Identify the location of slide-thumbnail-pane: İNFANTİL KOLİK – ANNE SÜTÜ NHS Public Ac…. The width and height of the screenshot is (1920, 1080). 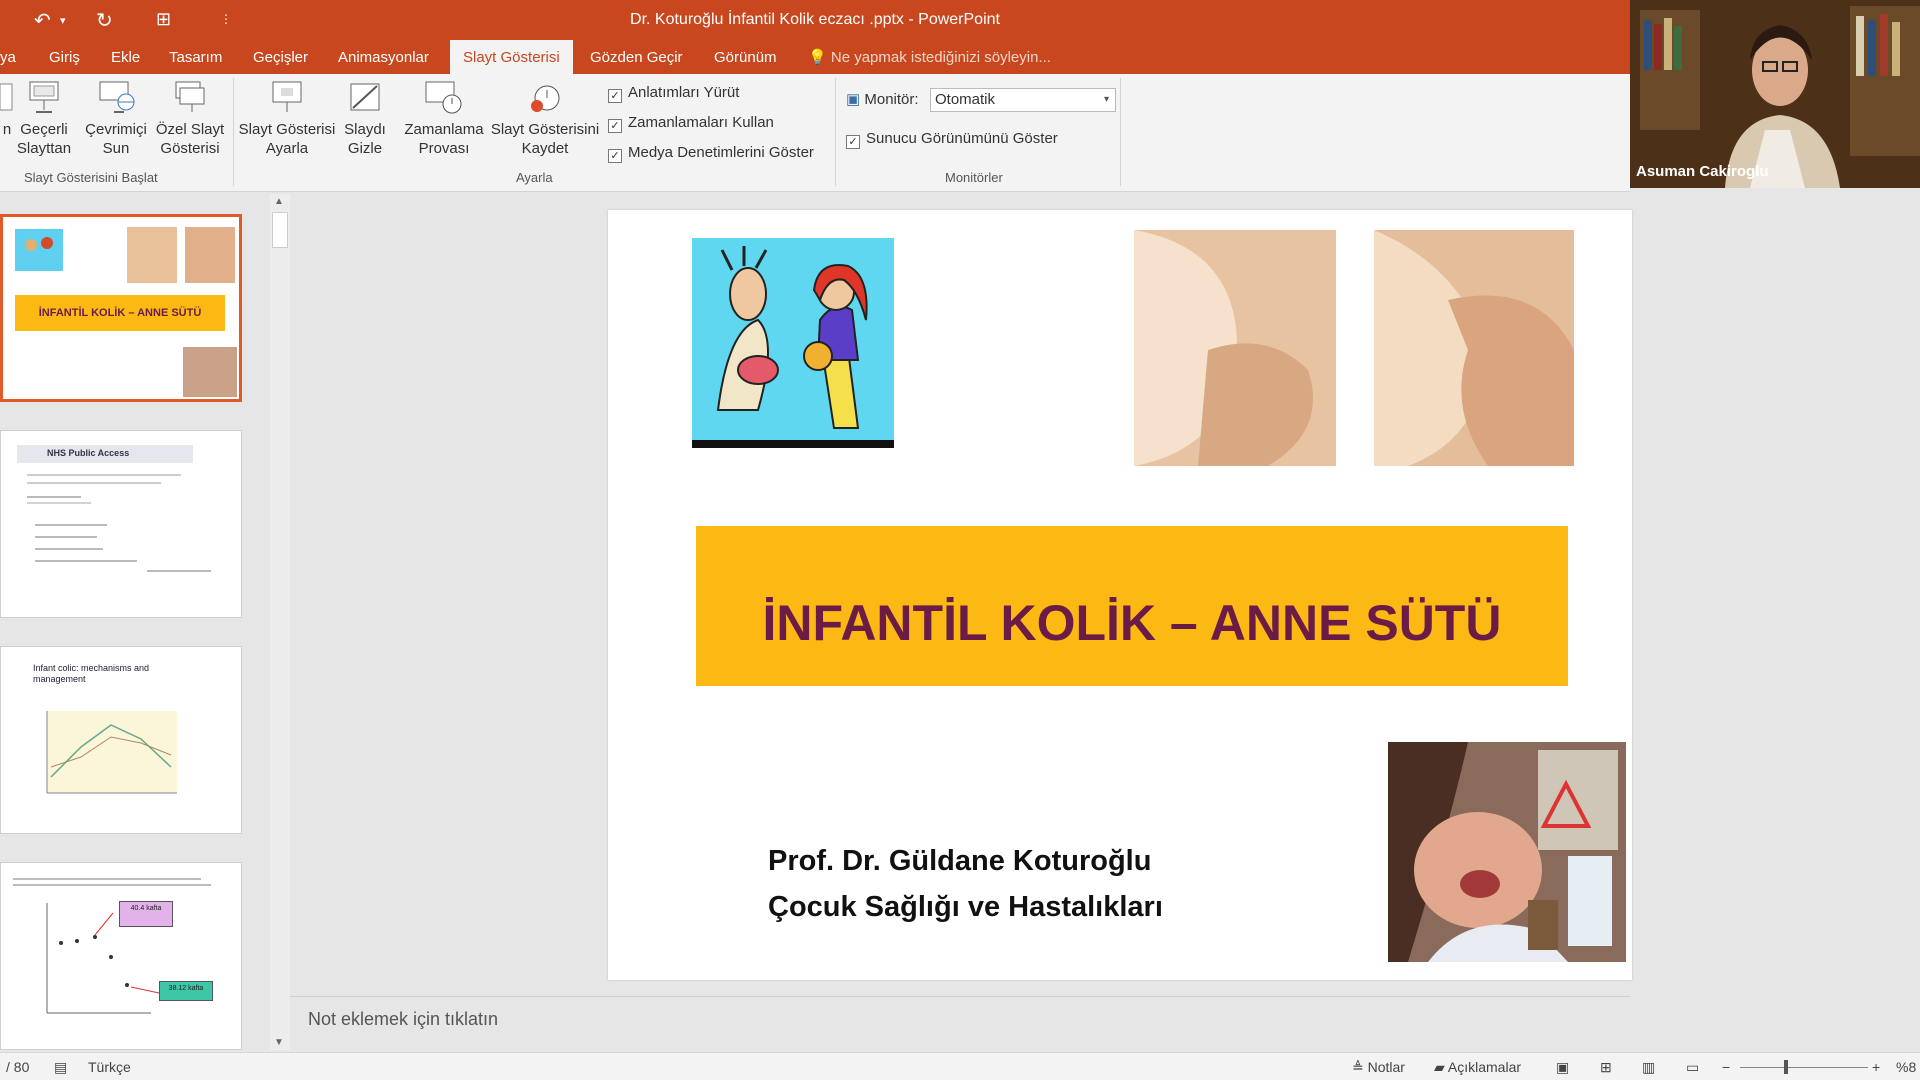
(134, 622).